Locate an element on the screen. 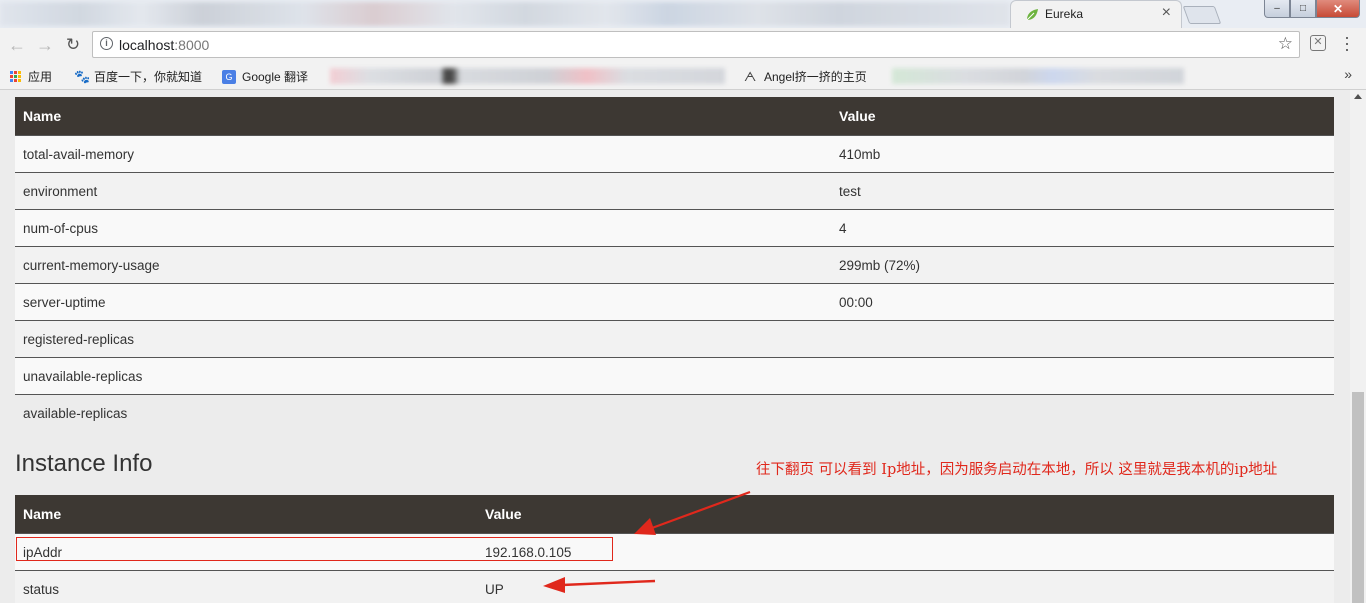 The image size is (1366, 603). info-icon: i is located at coordinates (106, 43).